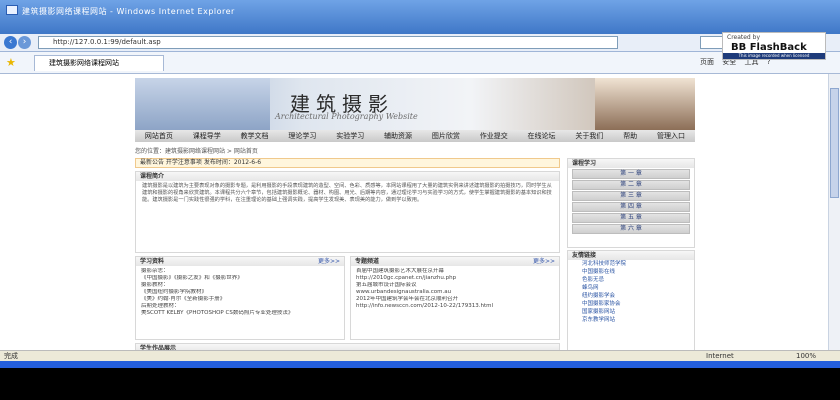  I want to click on list-item: 美SCOTT KELBY《PHOTOSHOP CS数码照片专业处理技法》, so click(217, 313).